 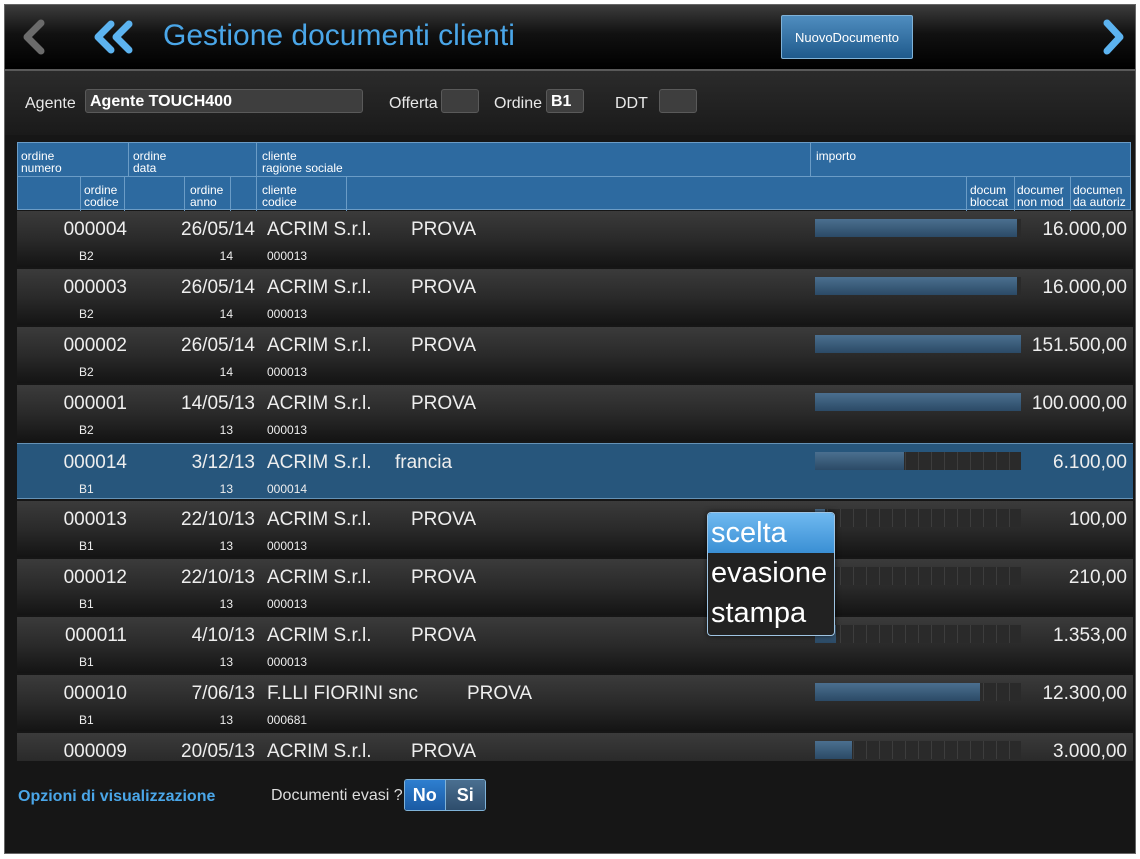 I want to click on importo: 12.300,00, so click(x=1084, y=693).